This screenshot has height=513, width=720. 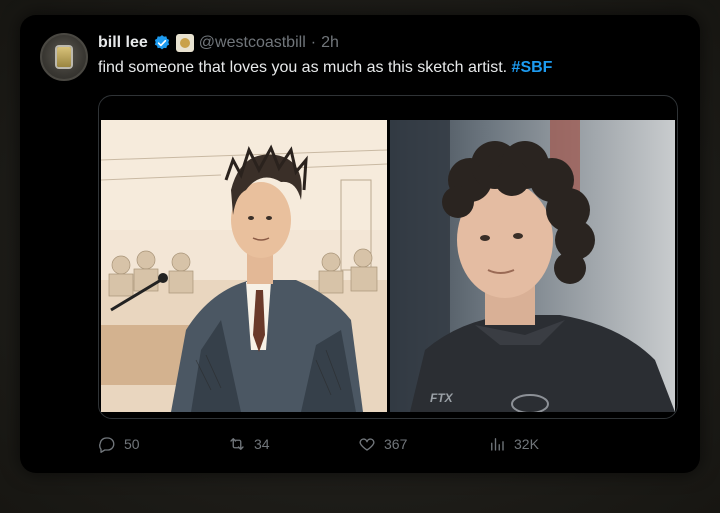 I want to click on avatar-image, so click(x=64, y=57).